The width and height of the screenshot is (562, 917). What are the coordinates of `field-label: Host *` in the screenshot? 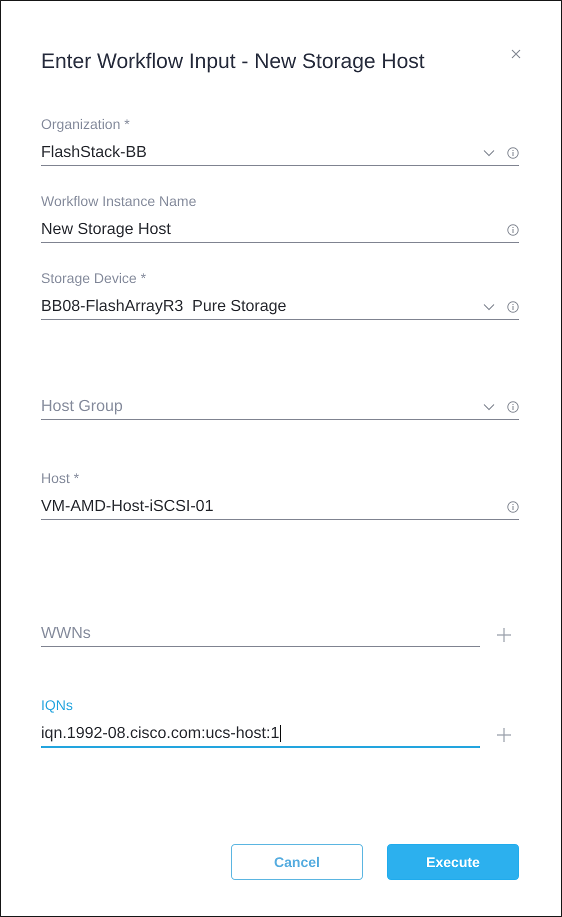 It's located at (60, 478).